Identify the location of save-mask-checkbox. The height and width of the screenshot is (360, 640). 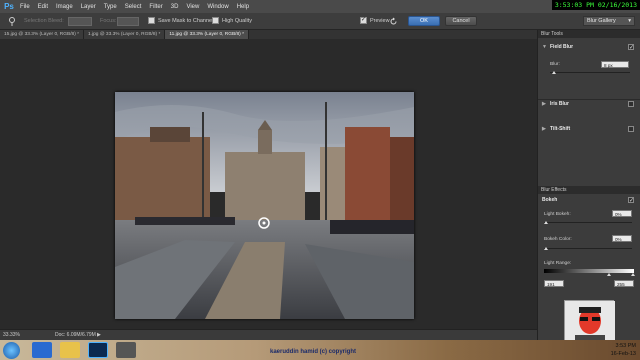
(151, 20).